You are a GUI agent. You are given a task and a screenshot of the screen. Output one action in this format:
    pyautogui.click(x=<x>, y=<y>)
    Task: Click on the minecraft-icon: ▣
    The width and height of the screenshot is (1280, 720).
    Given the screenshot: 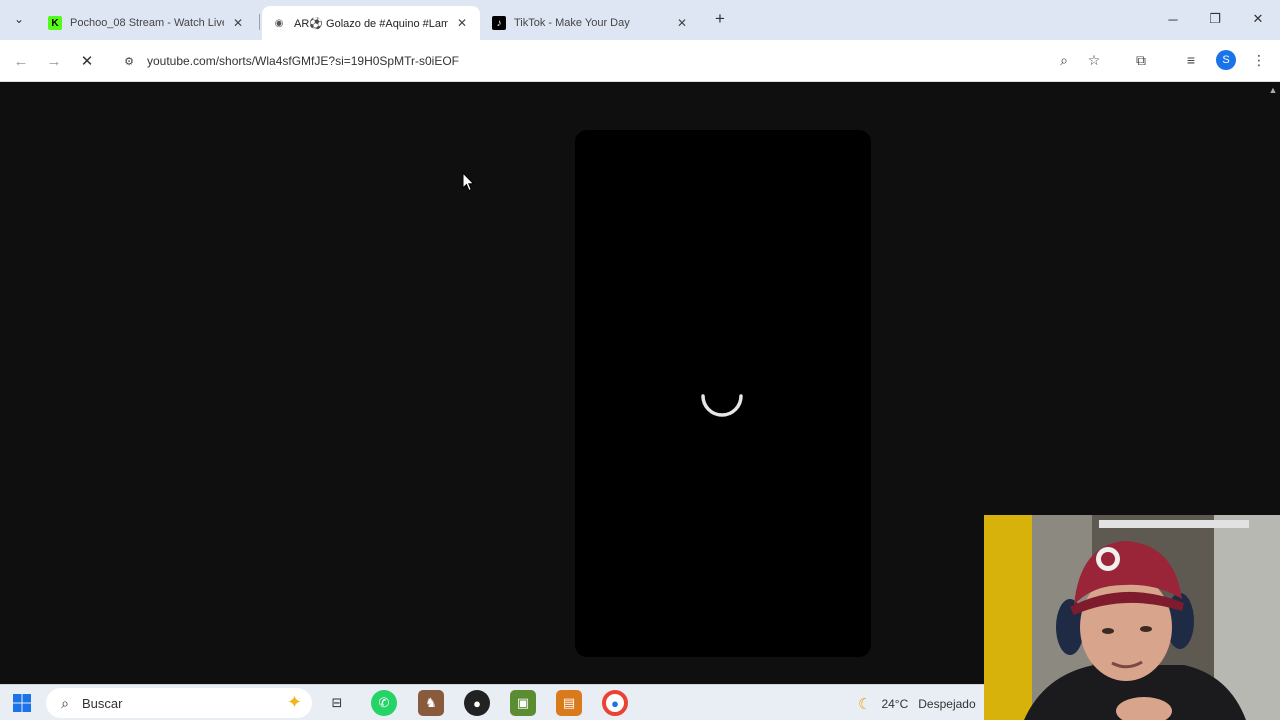 What is the action you would take?
    pyautogui.click(x=523, y=703)
    